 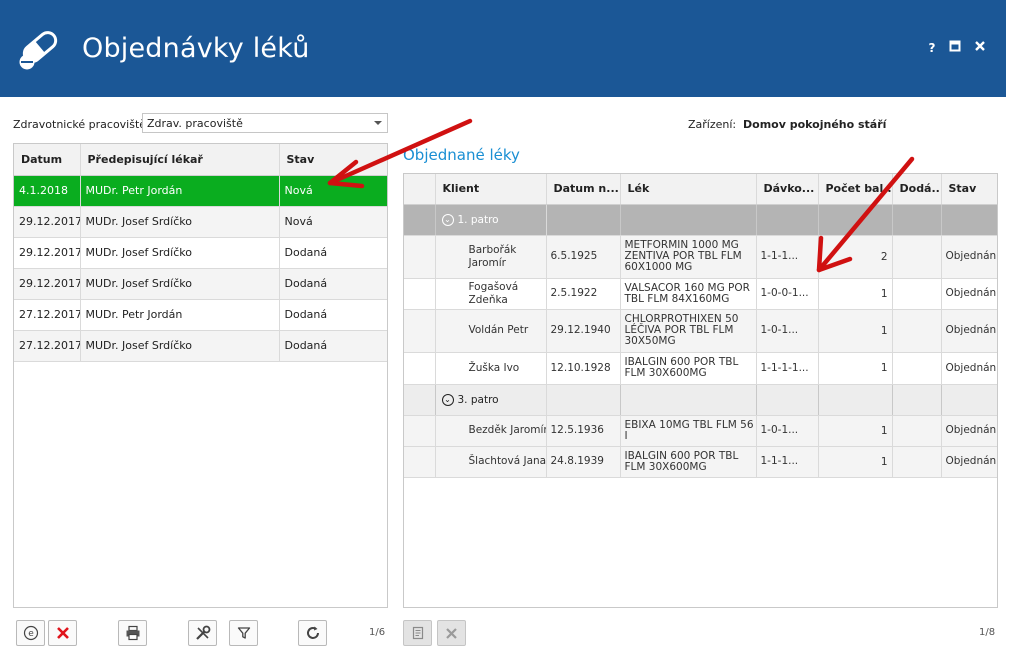 What do you see at coordinates (491, 462) in the screenshot?
I see `drug-client: Šlachtová Jana` at bounding box center [491, 462].